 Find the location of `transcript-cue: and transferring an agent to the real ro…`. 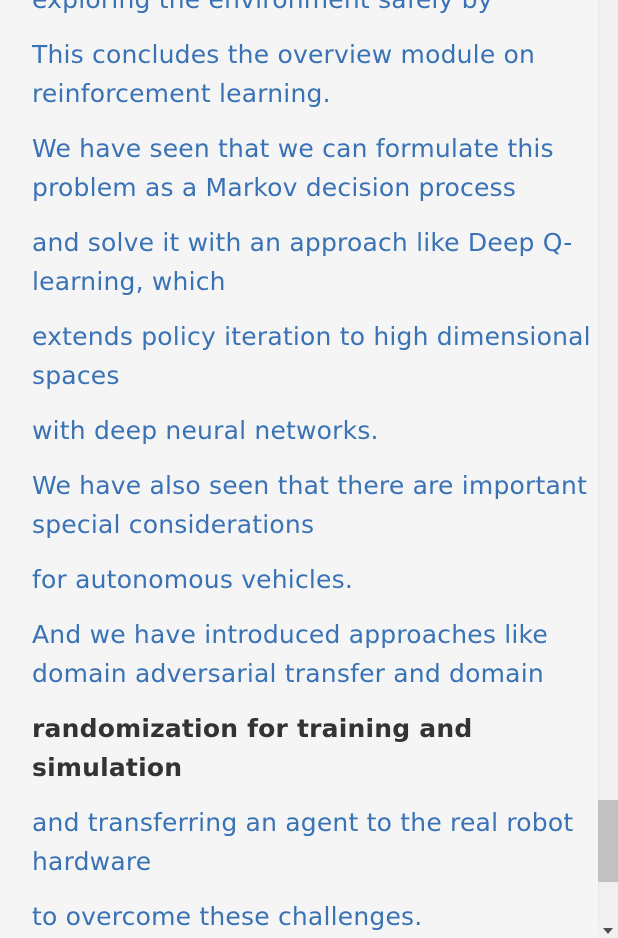

transcript-cue: and transferring an agent to the real ro… is located at coordinates (312, 842).